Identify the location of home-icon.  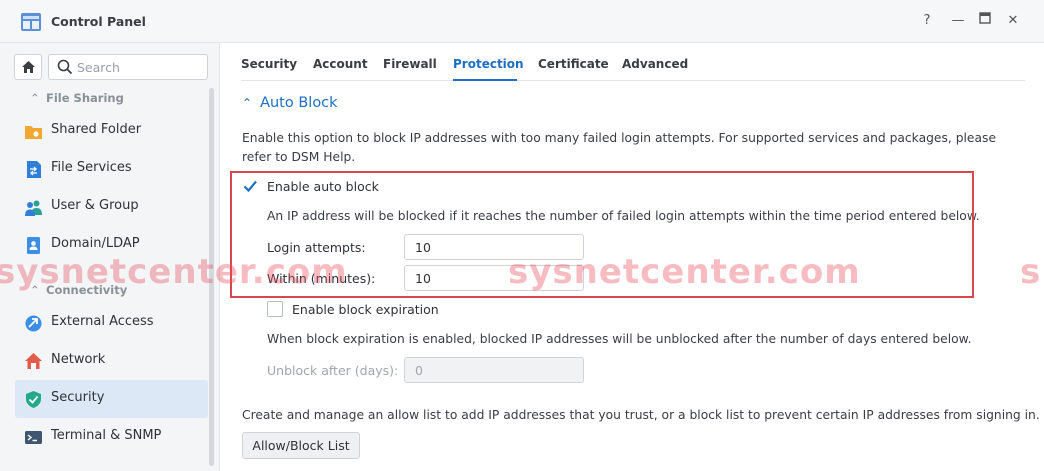
(28, 67).